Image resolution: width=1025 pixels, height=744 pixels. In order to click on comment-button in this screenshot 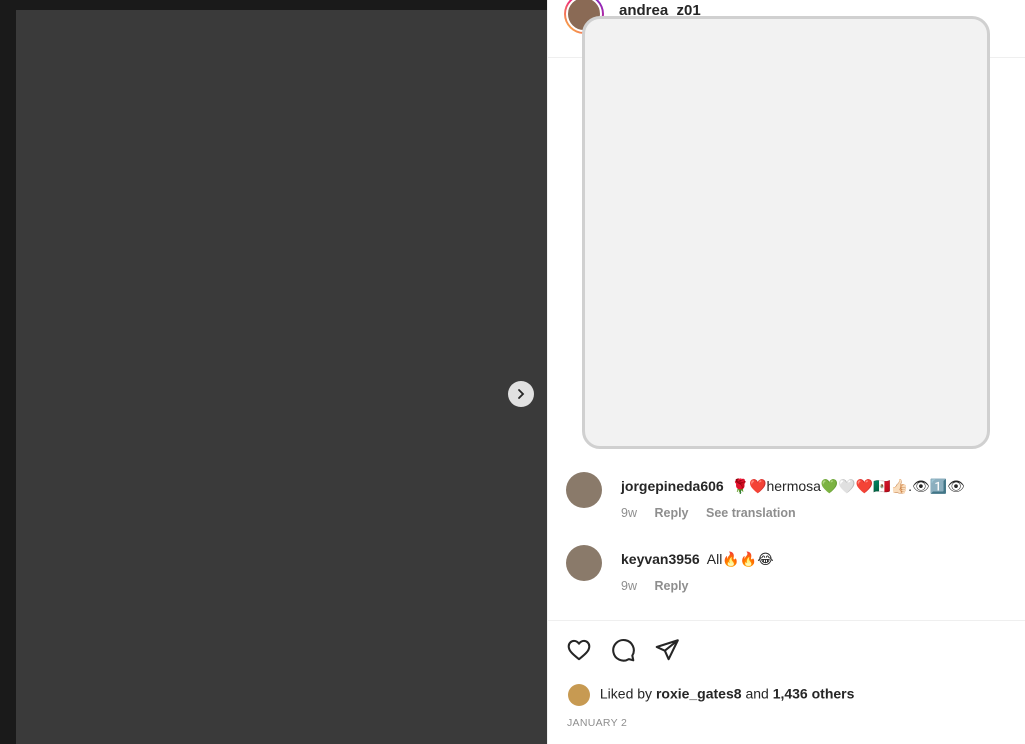, I will do `click(623, 650)`.